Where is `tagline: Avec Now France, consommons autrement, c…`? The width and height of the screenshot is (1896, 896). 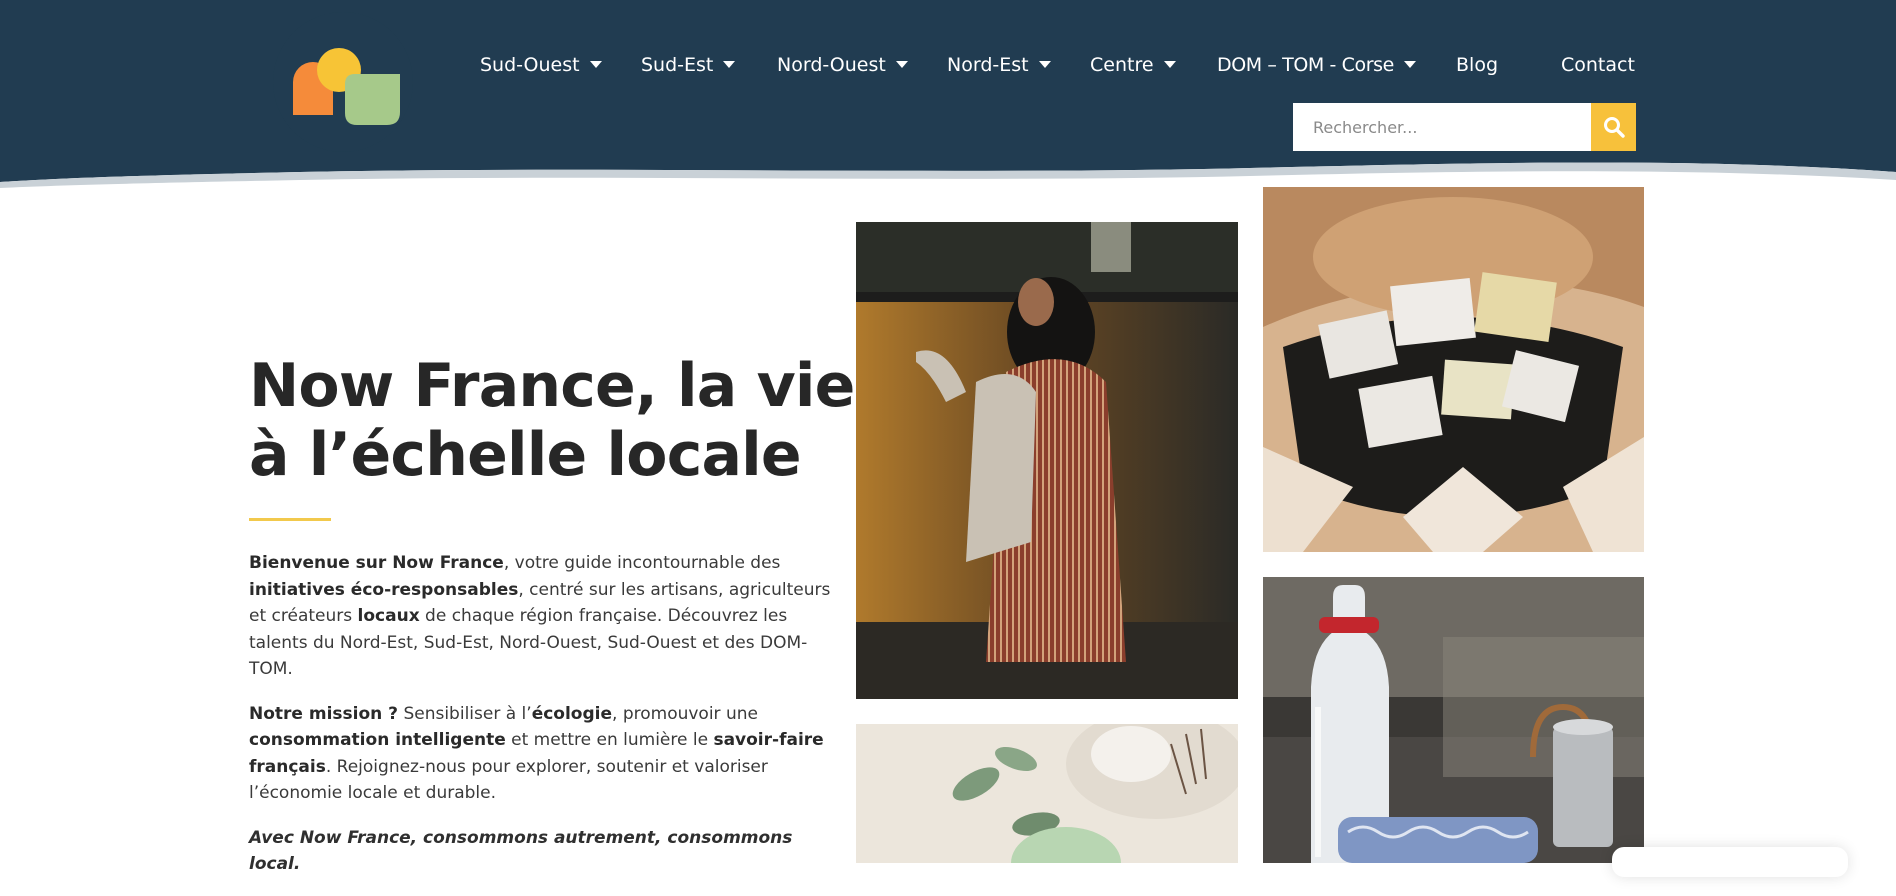
tagline: Avec Now France, consommons autrement, c… is located at coordinates (521, 851).